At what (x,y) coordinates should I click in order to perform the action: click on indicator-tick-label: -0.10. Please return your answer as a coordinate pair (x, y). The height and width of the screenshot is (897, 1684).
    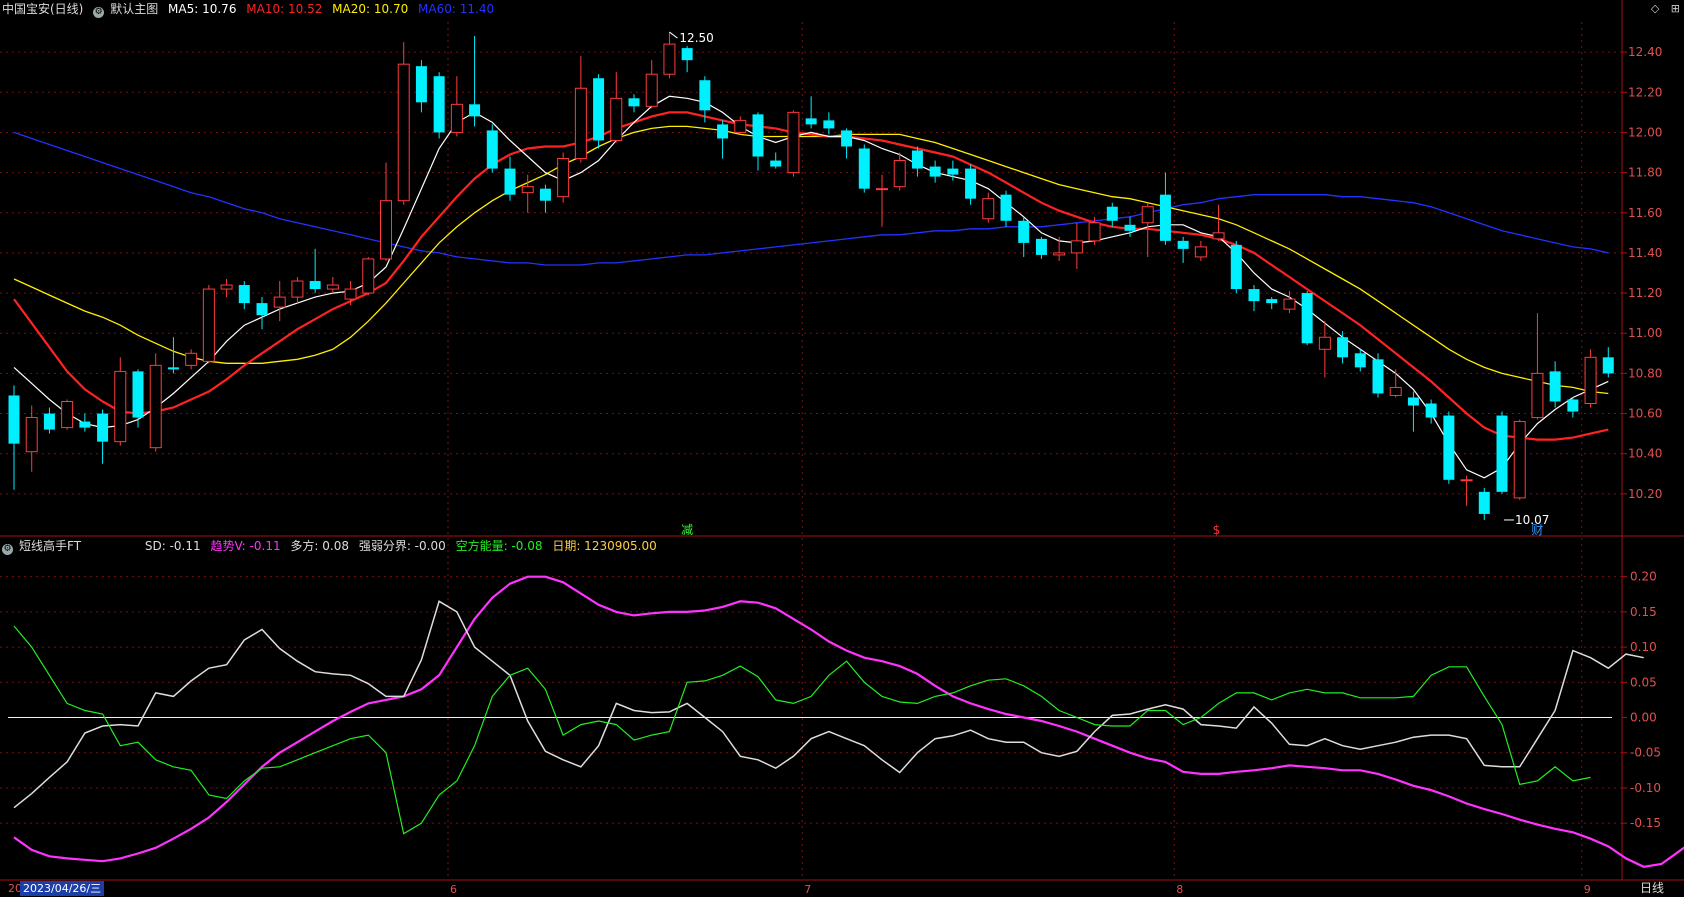
    Looking at the image, I should click on (1645, 788).